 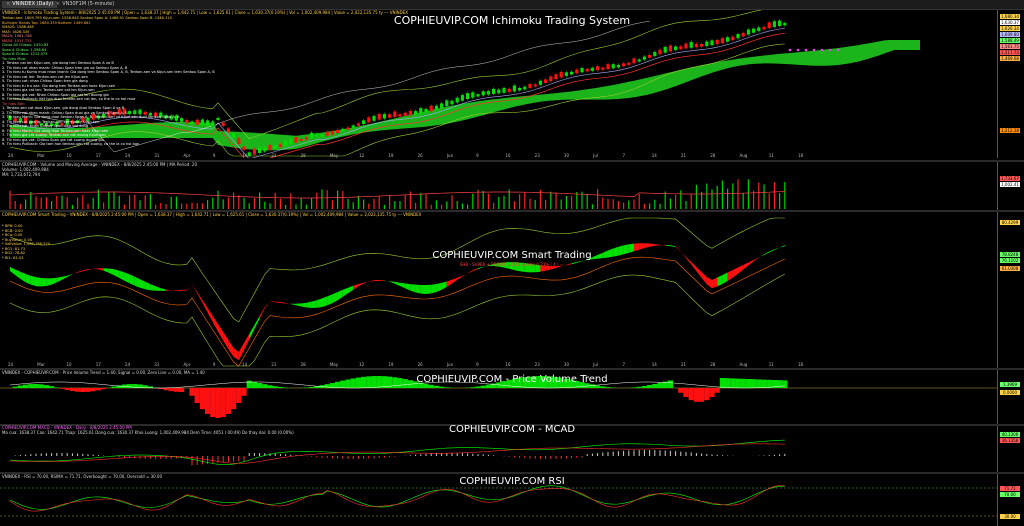 I want to click on date-tick-label: 23, so click(x=537, y=364).